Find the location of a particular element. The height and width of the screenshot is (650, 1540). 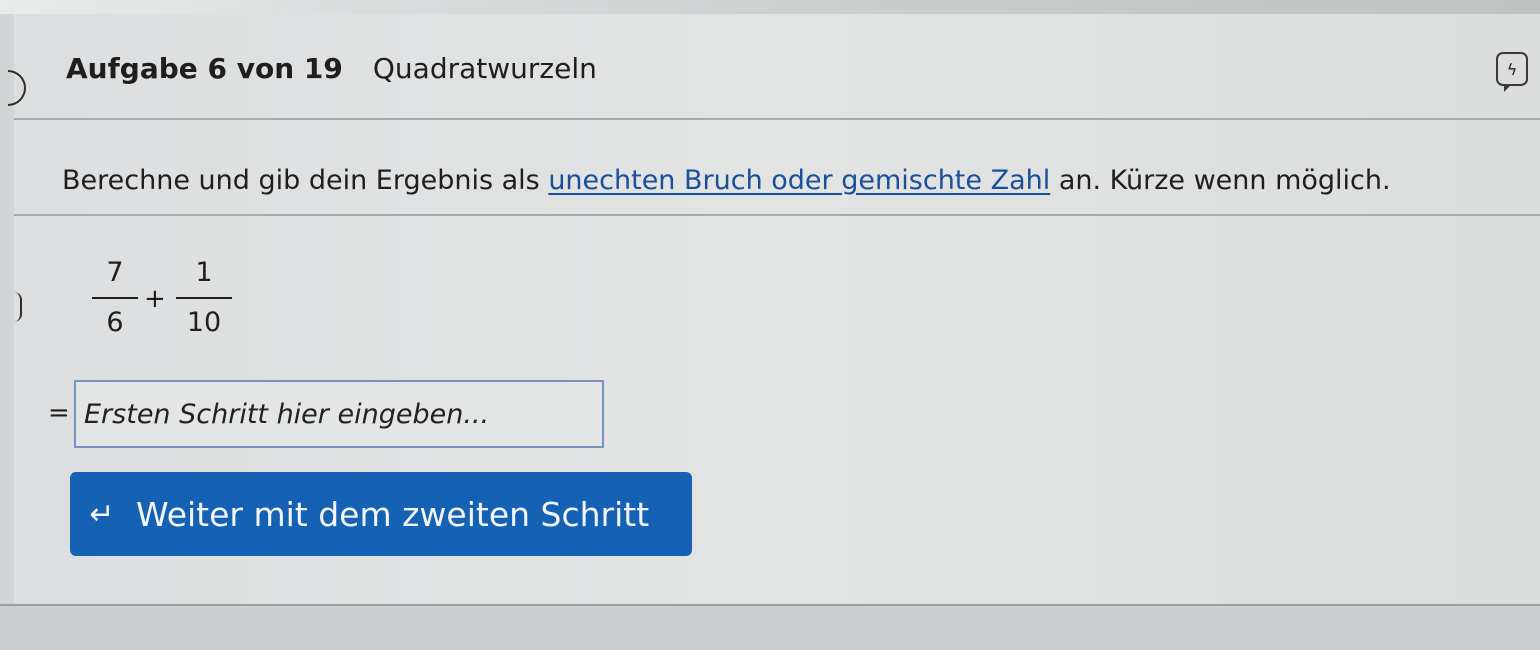

header-title: Aufgabe 6 von 19 Quadratwurzeln is located at coordinates (331, 69).